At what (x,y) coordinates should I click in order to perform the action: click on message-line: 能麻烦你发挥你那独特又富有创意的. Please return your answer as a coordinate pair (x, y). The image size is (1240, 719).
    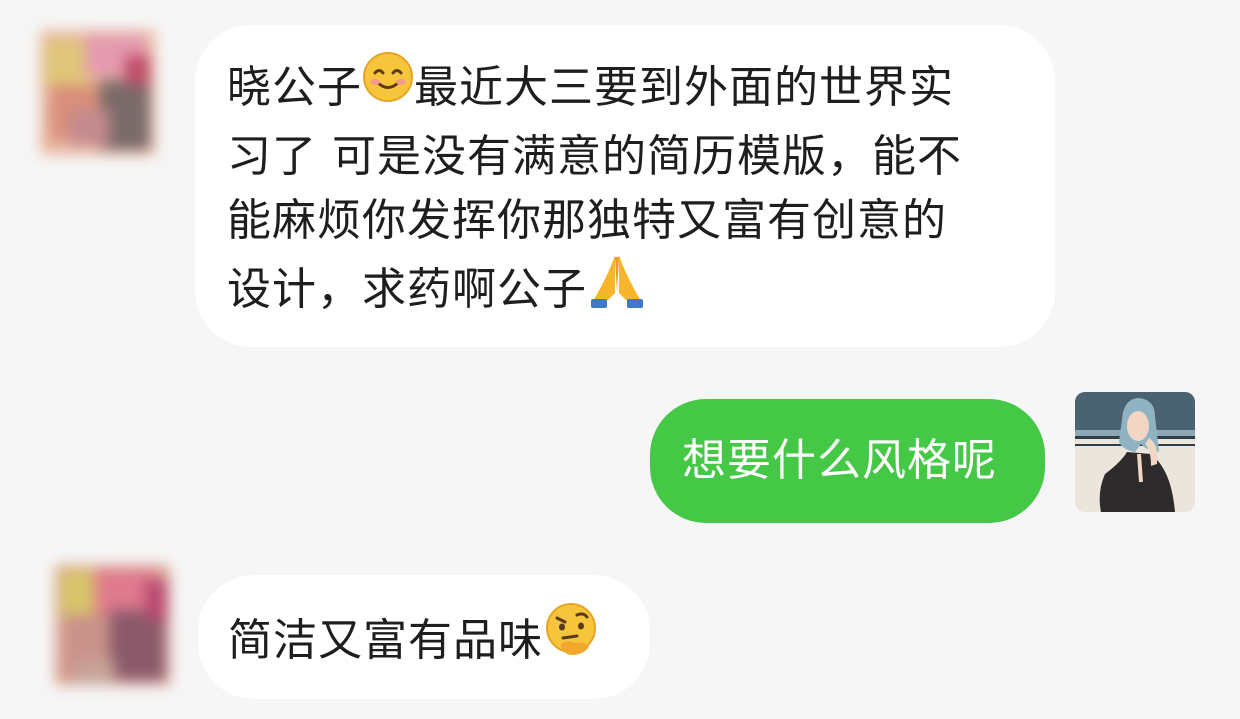
    Looking at the image, I should click on (587, 220).